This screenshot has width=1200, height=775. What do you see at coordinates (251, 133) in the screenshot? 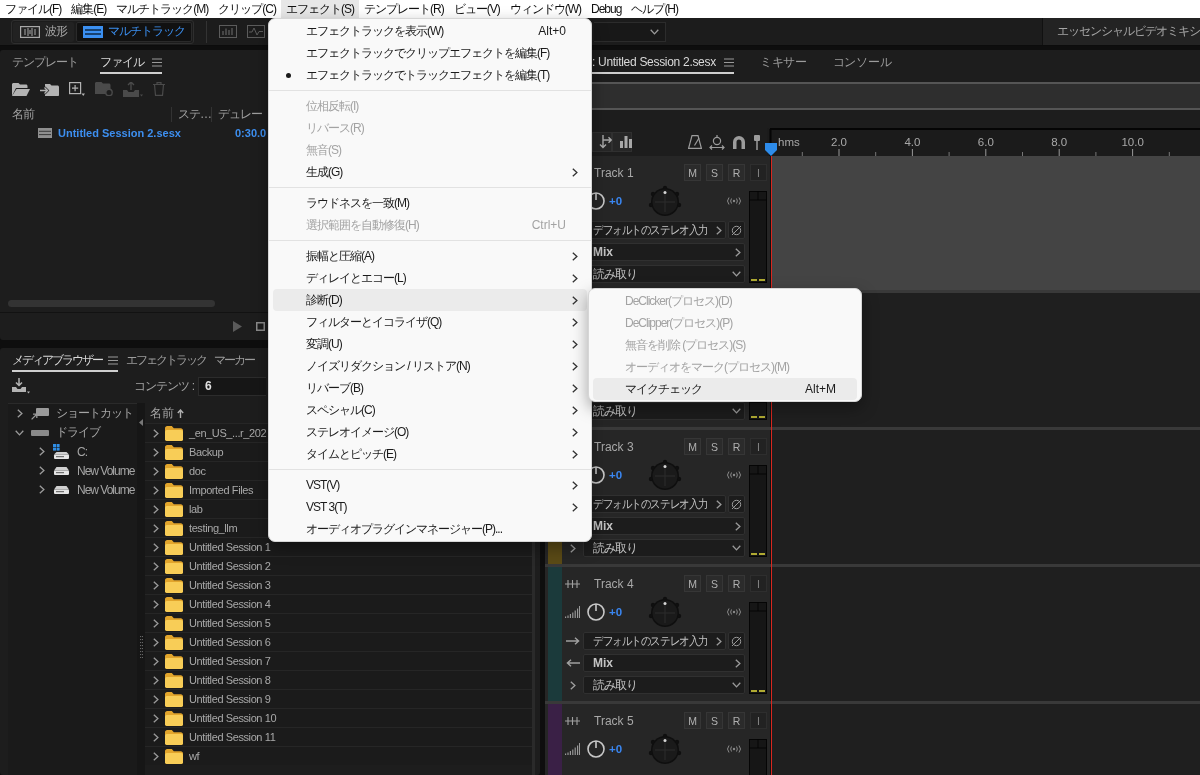
I see `duration-text: 0:30.0` at bounding box center [251, 133].